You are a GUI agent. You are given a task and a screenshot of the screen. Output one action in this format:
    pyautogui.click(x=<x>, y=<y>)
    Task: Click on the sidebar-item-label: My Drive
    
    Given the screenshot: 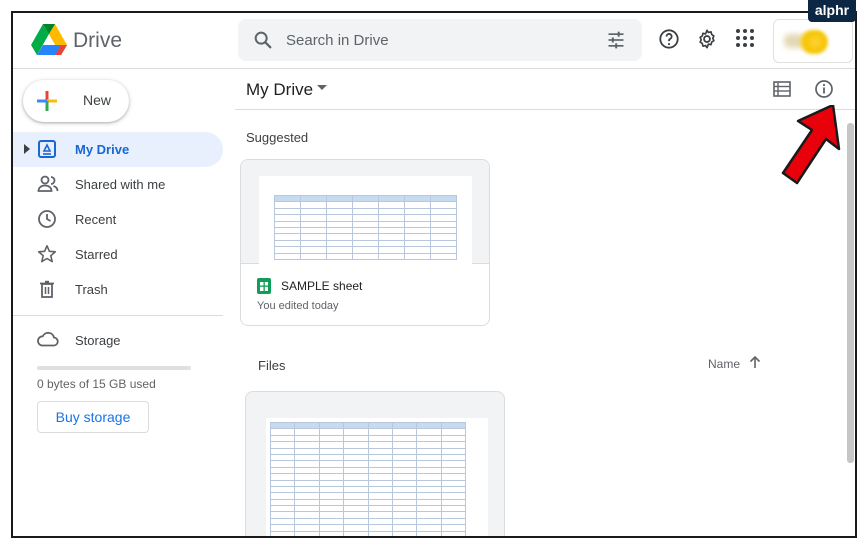 What is the action you would take?
    pyautogui.click(x=102, y=149)
    